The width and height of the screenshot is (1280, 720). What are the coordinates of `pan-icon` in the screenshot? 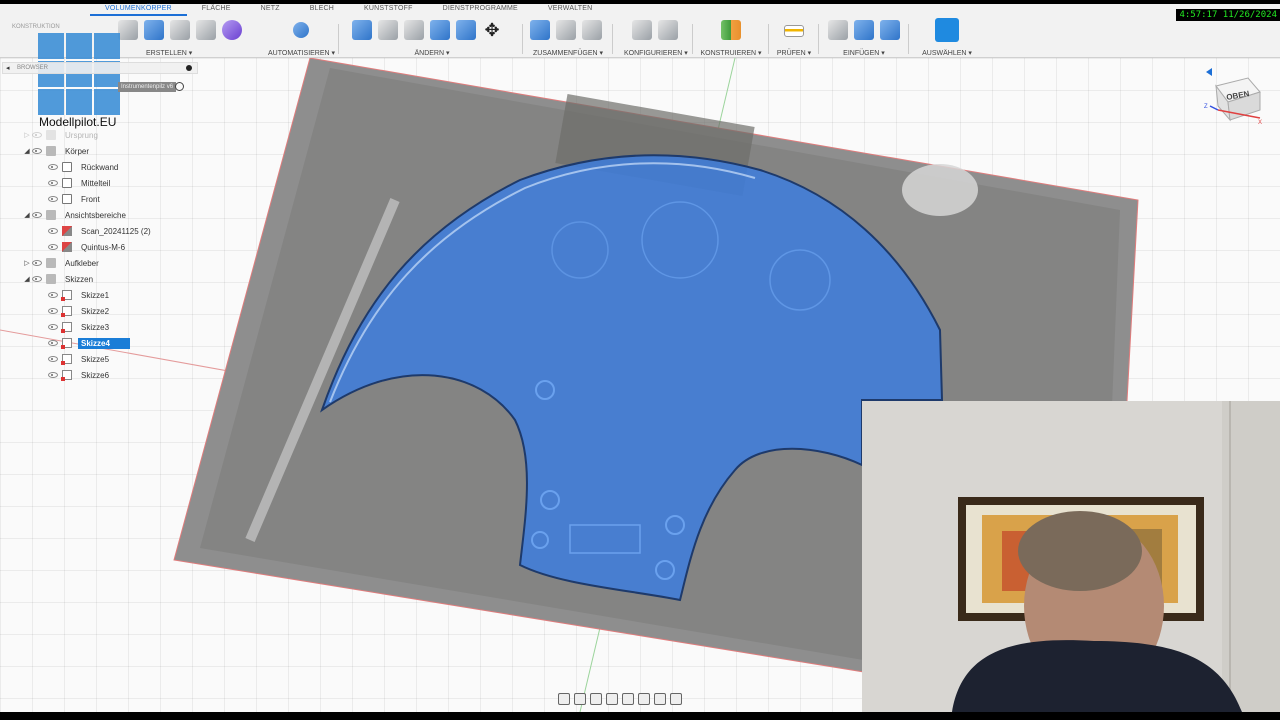 It's located at (596, 699).